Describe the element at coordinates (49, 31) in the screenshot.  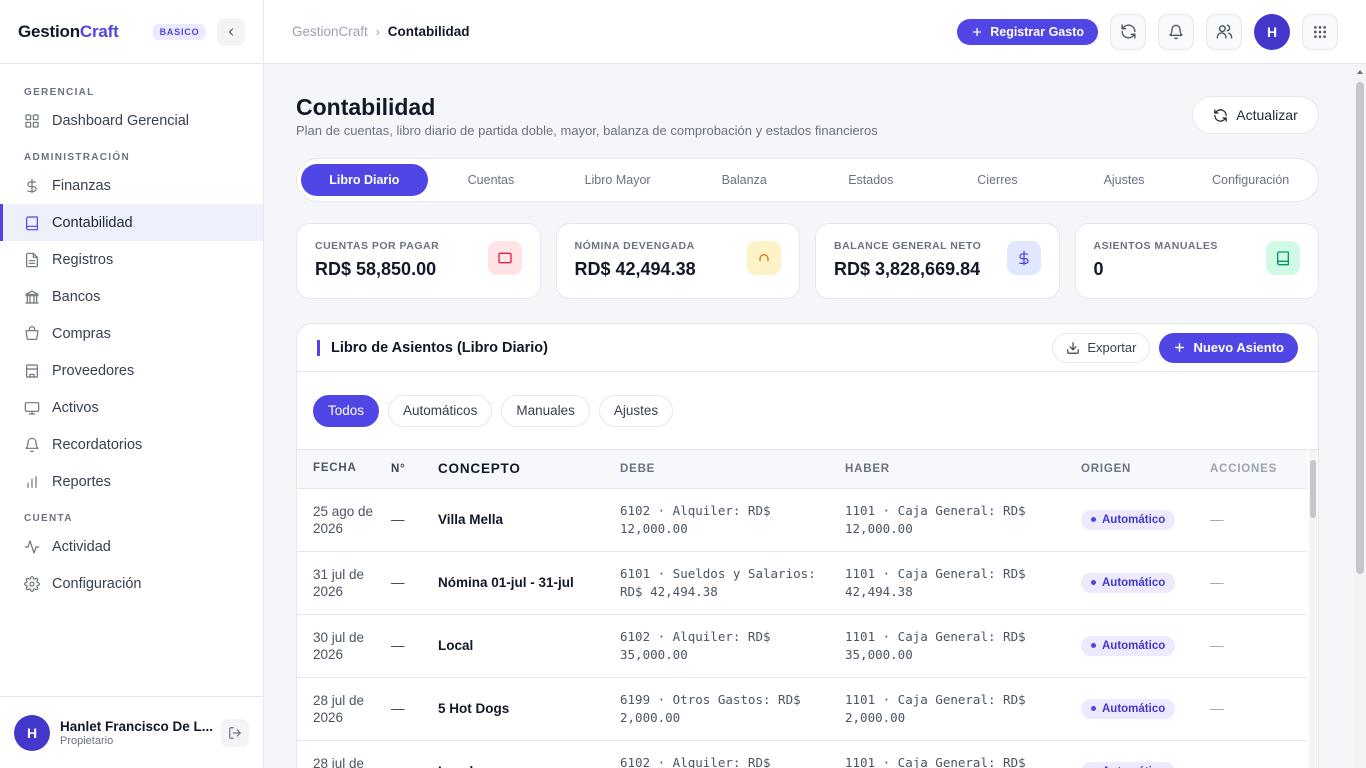
I see `brand-first: Gestion` at that location.